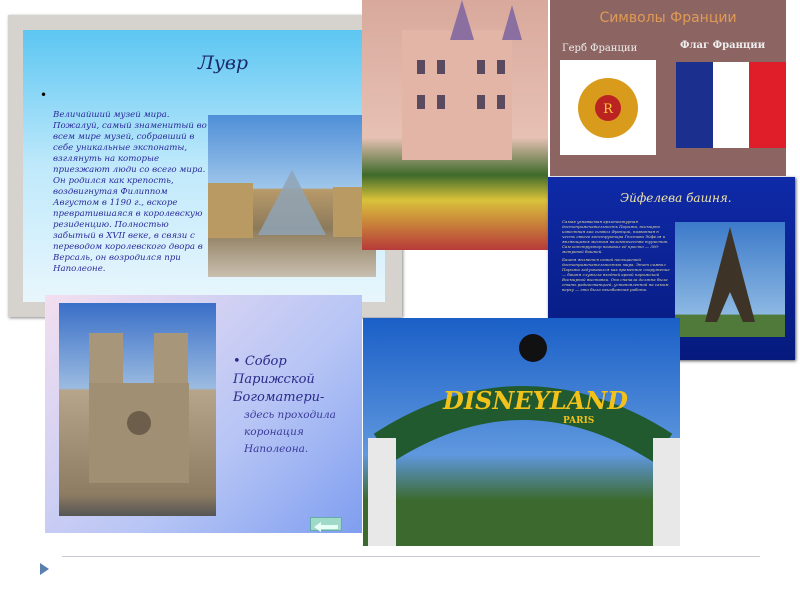 This screenshot has height=600, width=800. Describe the element at coordinates (731, 105) in the screenshot. I see `french-flag-image` at that location.